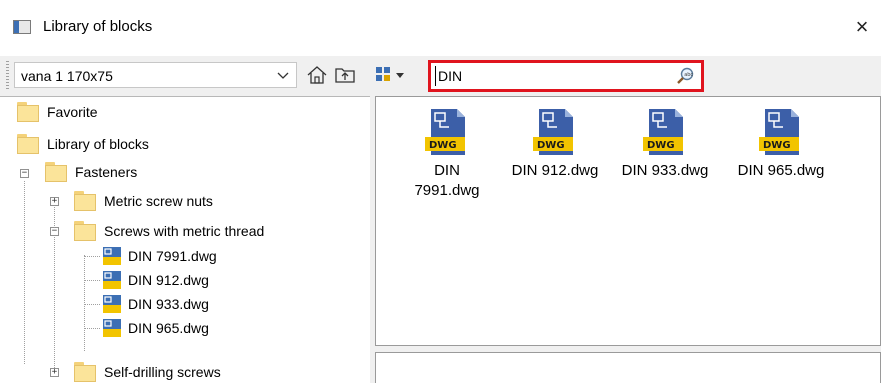 This screenshot has width=881, height=383. I want to click on tree-item-label: Library of blocks, so click(98, 144).